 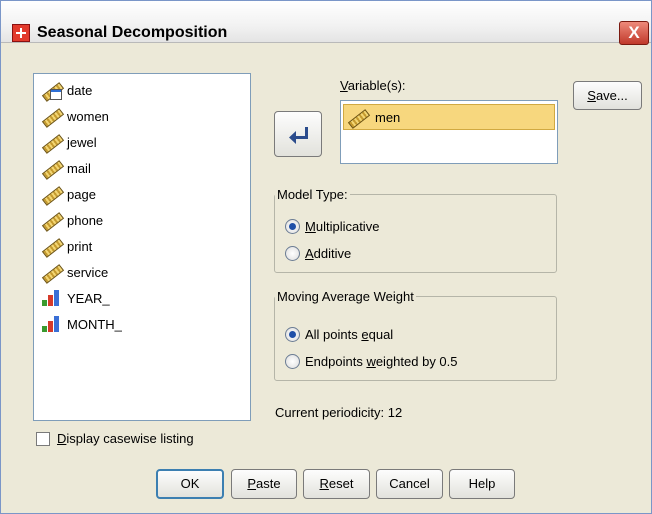 What do you see at coordinates (341, 483) in the screenshot?
I see `button-label: eset` at bounding box center [341, 483].